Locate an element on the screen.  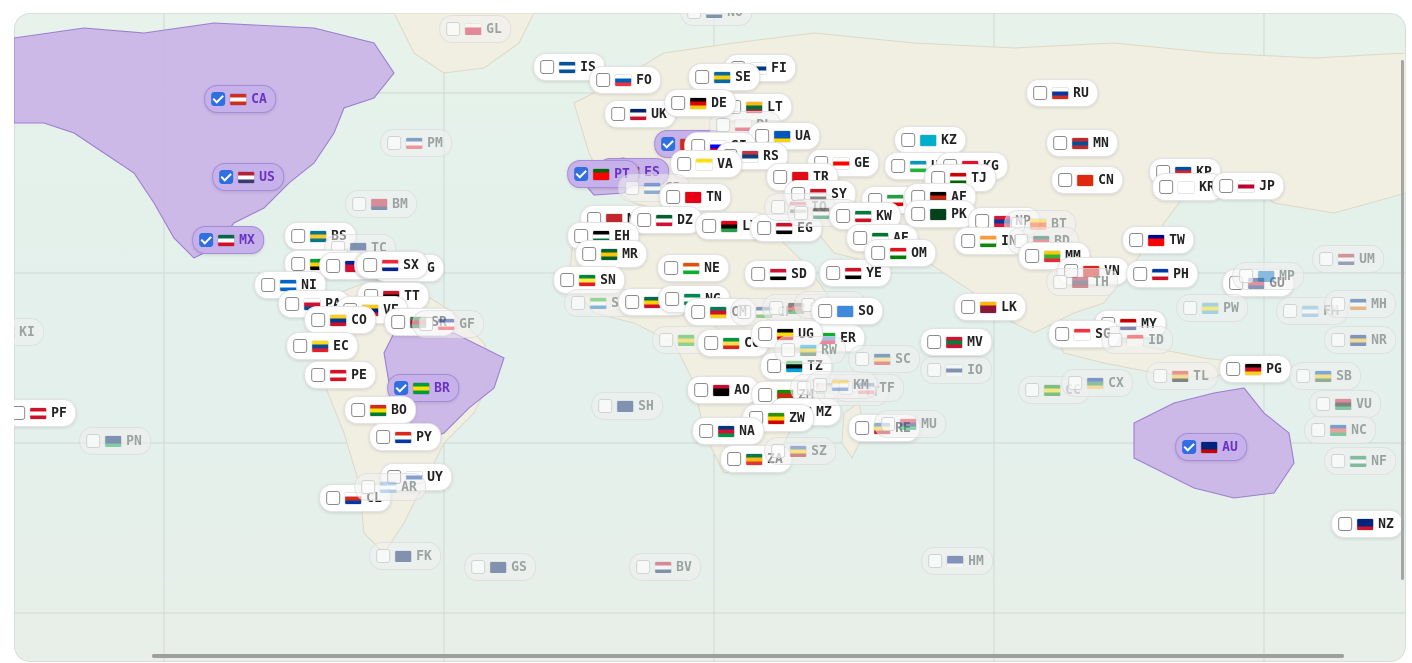
country-pill-rw: RW is located at coordinates (810, 350).